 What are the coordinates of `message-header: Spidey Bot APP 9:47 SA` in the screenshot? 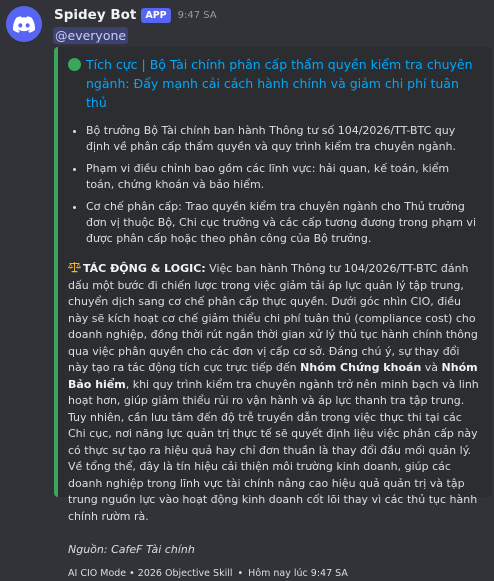 It's located at (135, 15).